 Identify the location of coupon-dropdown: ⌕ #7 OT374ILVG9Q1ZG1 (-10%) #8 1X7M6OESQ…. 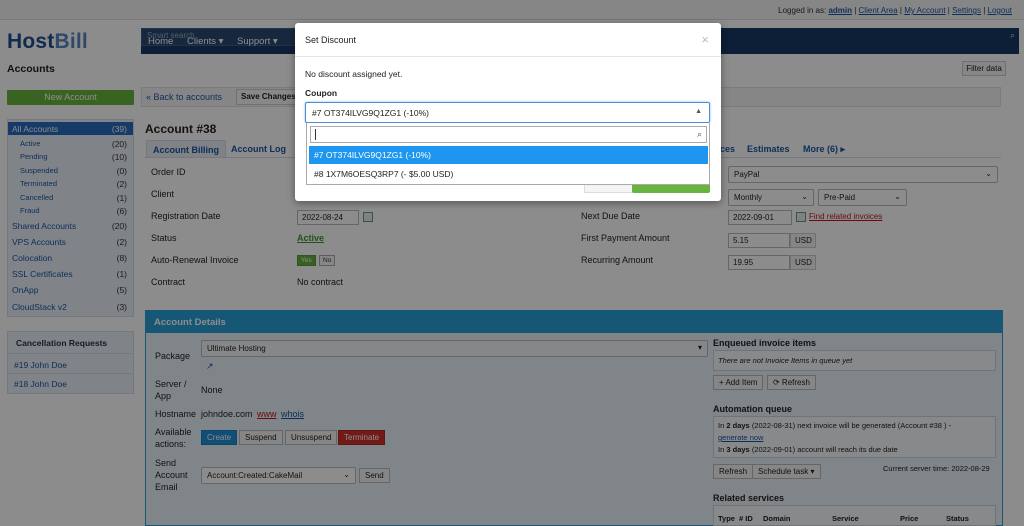
(508, 154).